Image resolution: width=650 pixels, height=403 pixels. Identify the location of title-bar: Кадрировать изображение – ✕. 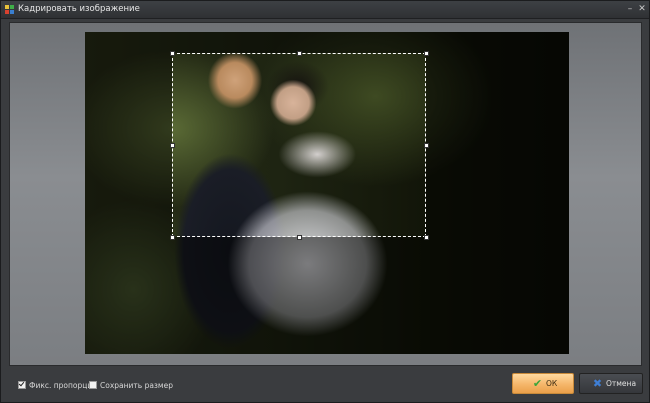
(325, 10).